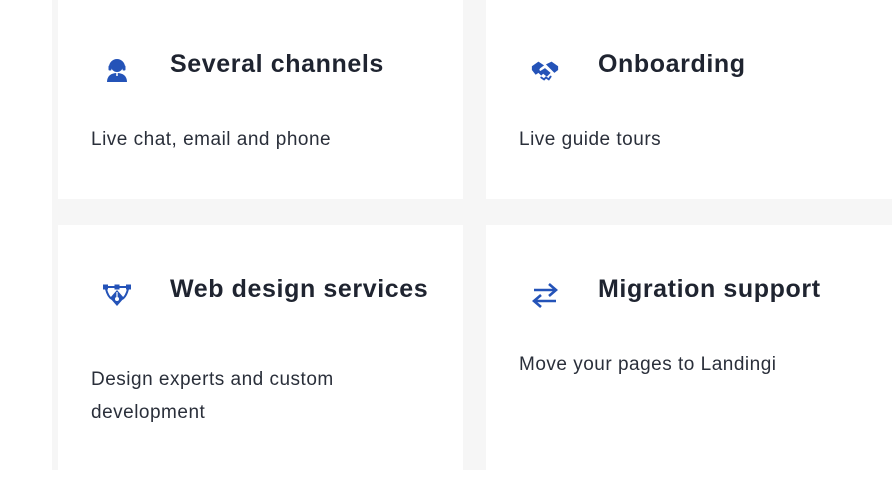 The width and height of the screenshot is (892, 487). Describe the element at coordinates (590, 139) in the screenshot. I see `feature-description: Live guide tours` at that location.